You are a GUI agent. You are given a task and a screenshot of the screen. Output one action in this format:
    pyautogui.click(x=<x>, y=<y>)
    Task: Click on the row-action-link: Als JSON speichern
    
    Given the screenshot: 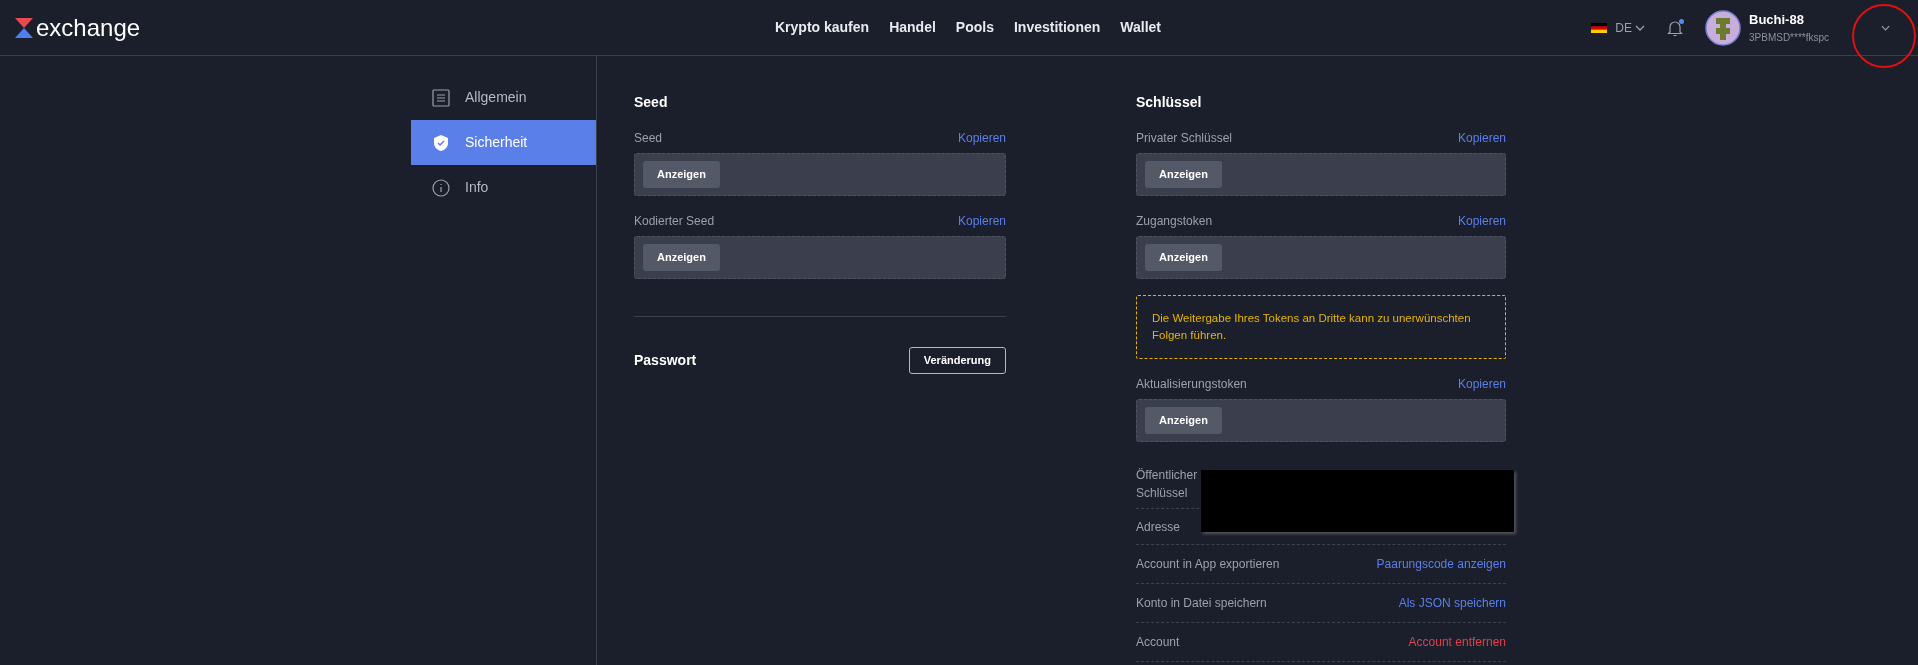 What is the action you would take?
    pyautogui.click(x=1452, y=603)
    